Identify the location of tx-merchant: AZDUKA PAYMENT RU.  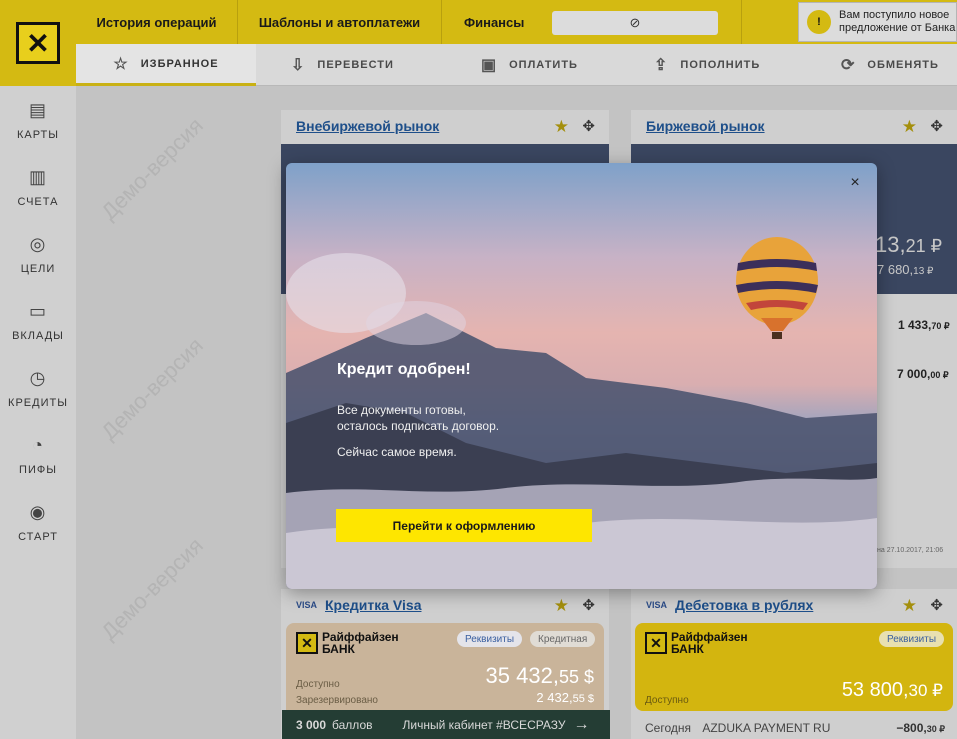
(766, 728).